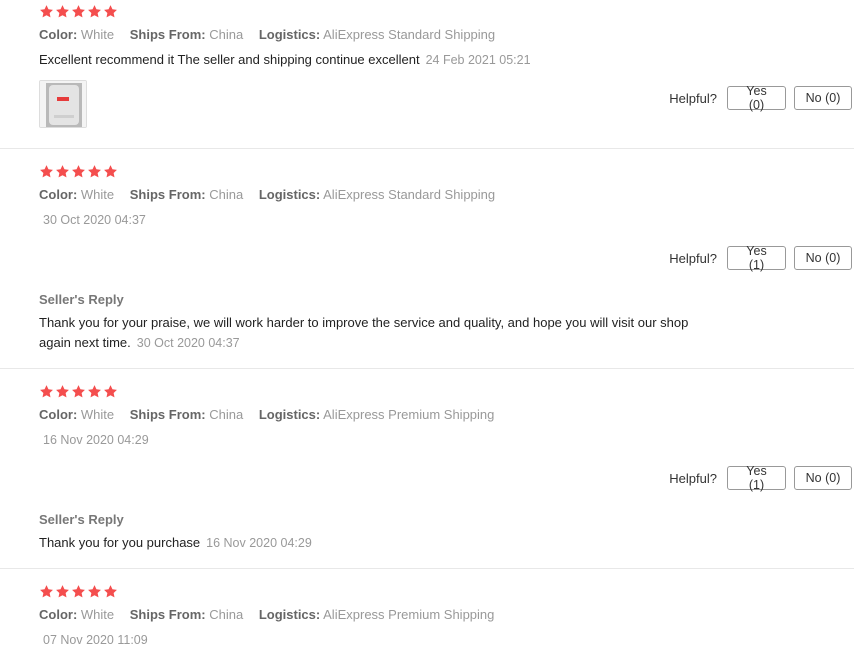 The width and height of the screenshot is (854, 663). I want to click on review-text: 07 Nov 2020 11:09, so click(93, 639).